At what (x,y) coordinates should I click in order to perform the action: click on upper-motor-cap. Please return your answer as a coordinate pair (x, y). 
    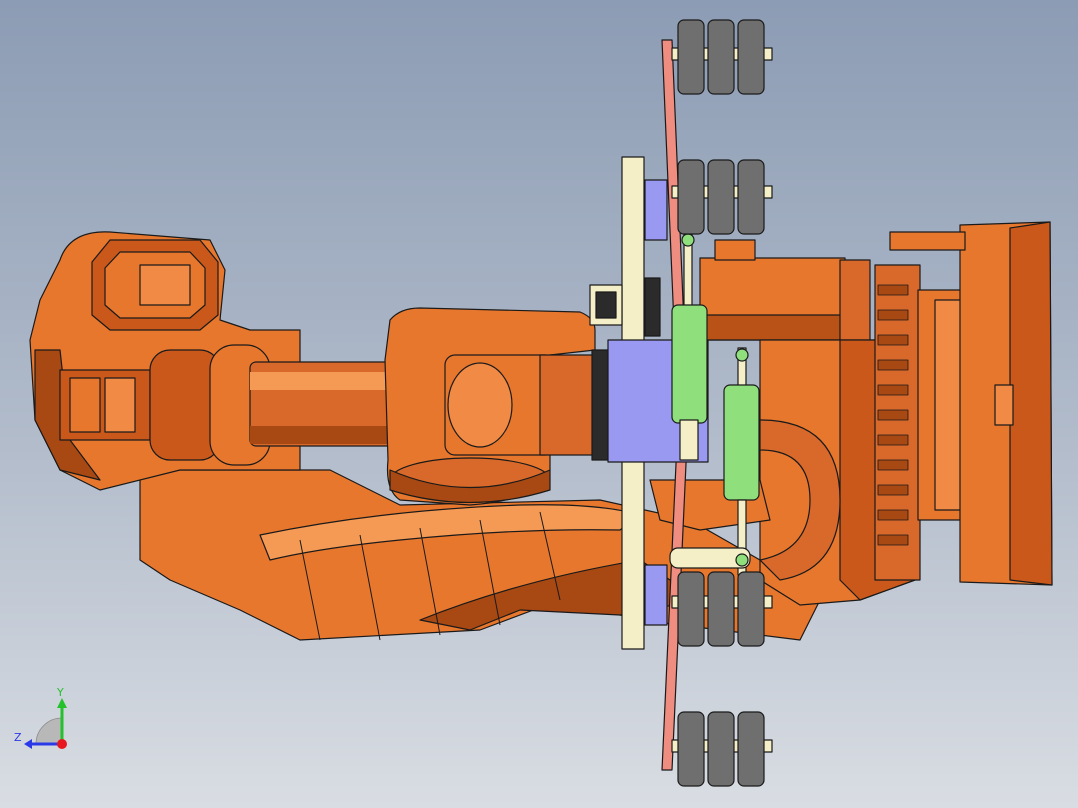
    Looking at the image, I should click on (735, 250).